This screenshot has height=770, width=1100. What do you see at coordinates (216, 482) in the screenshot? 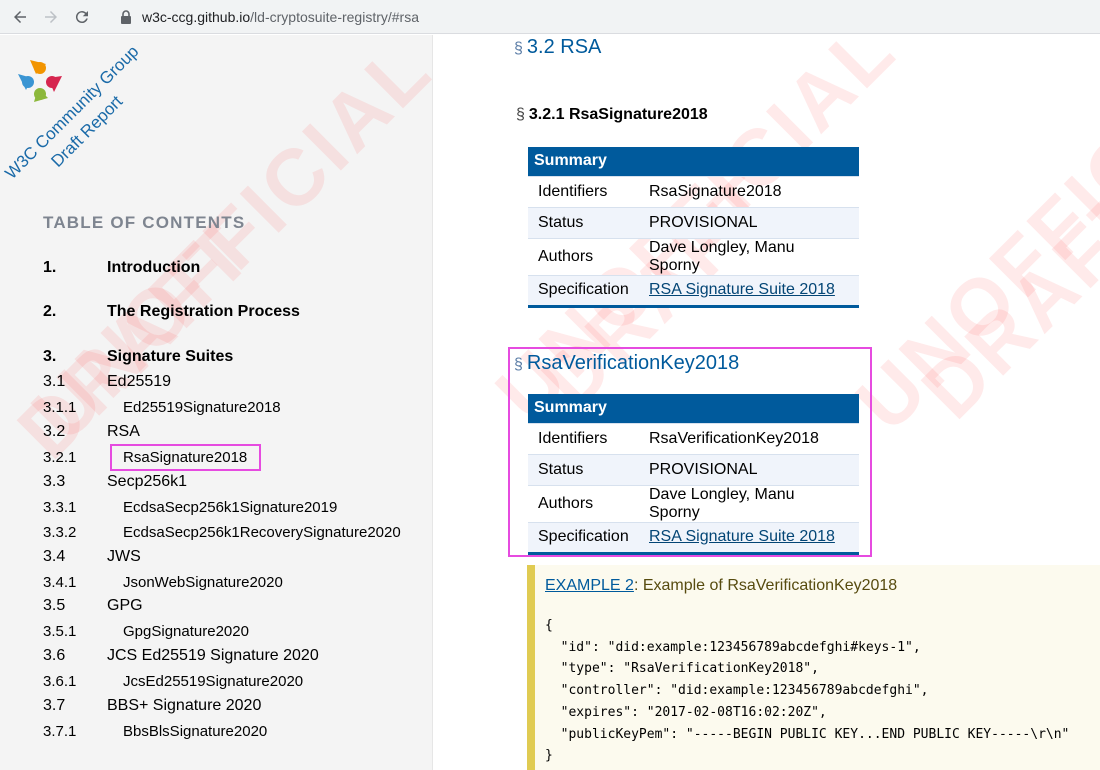
I see `toc-item: 3.3 Secp256k1` at bounding box center [216, 482].